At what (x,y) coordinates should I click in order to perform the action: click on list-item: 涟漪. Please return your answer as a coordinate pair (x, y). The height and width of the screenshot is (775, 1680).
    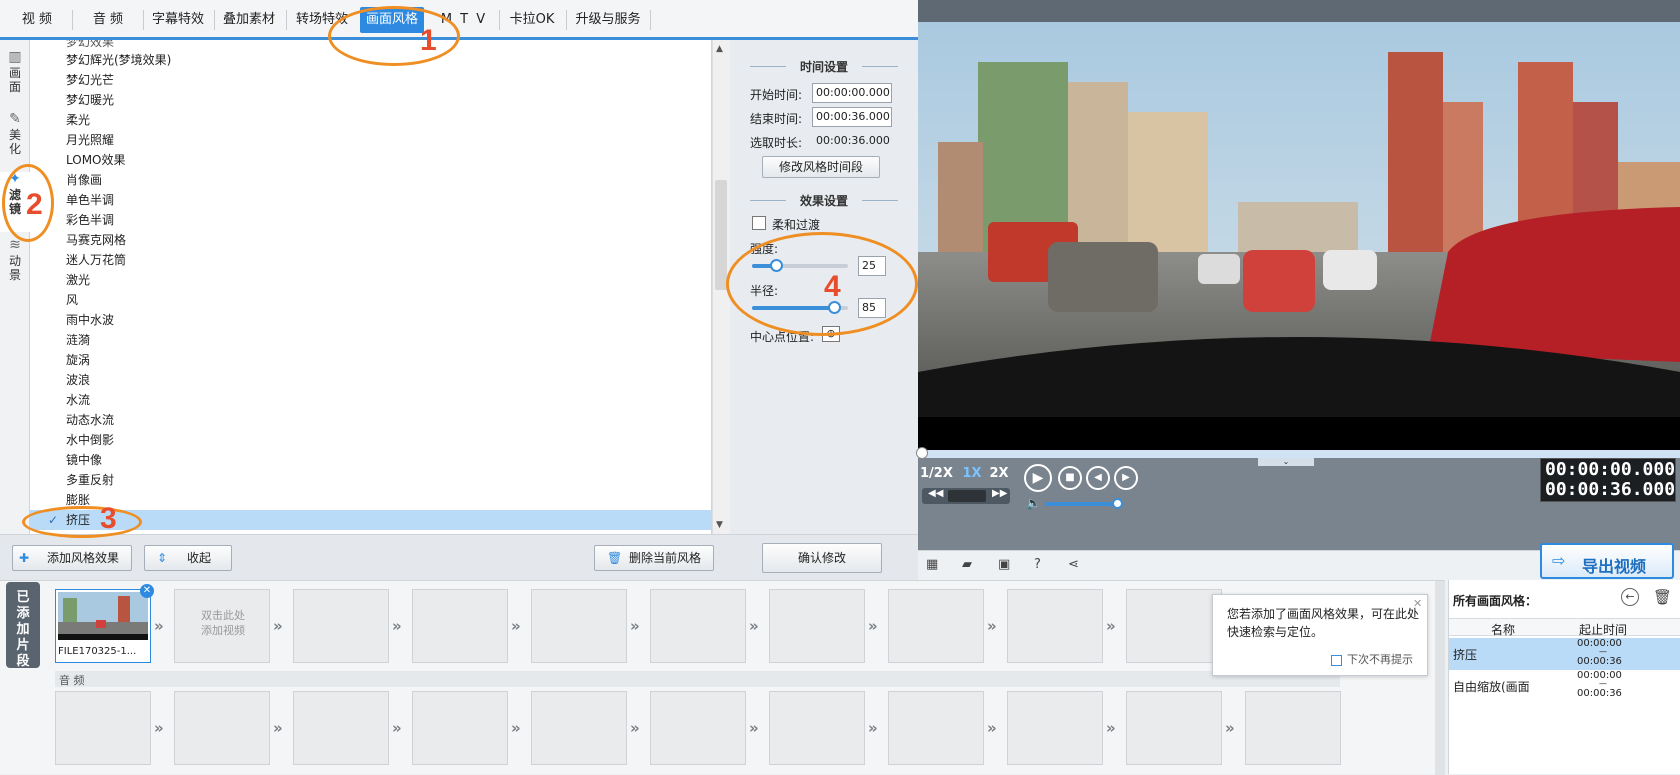
    Looking at the image, I should click on (78, 340).